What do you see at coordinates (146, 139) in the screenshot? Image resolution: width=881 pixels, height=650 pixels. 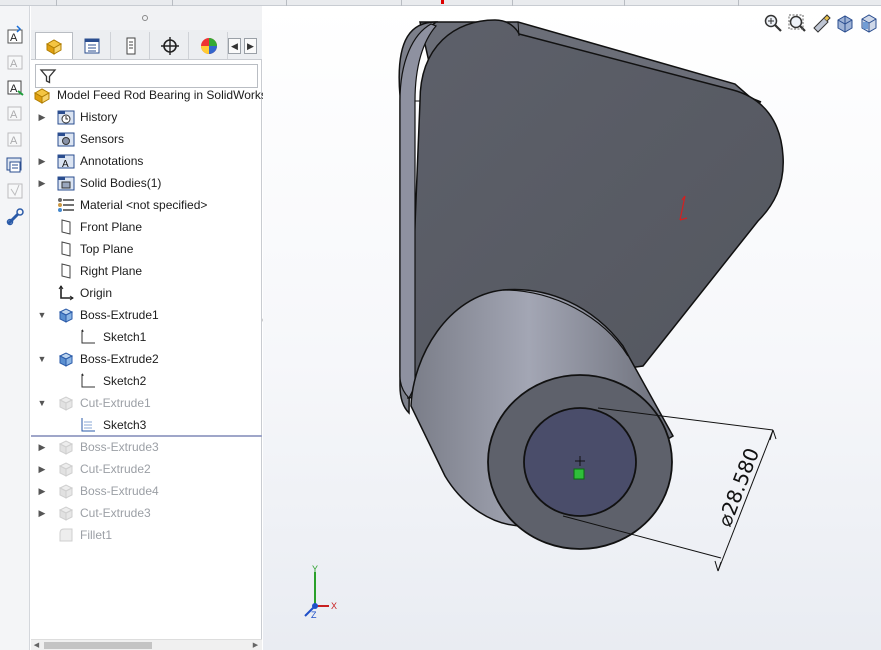 I see `tree-item-sensors: Sensors` at bounding box center [146, 139].